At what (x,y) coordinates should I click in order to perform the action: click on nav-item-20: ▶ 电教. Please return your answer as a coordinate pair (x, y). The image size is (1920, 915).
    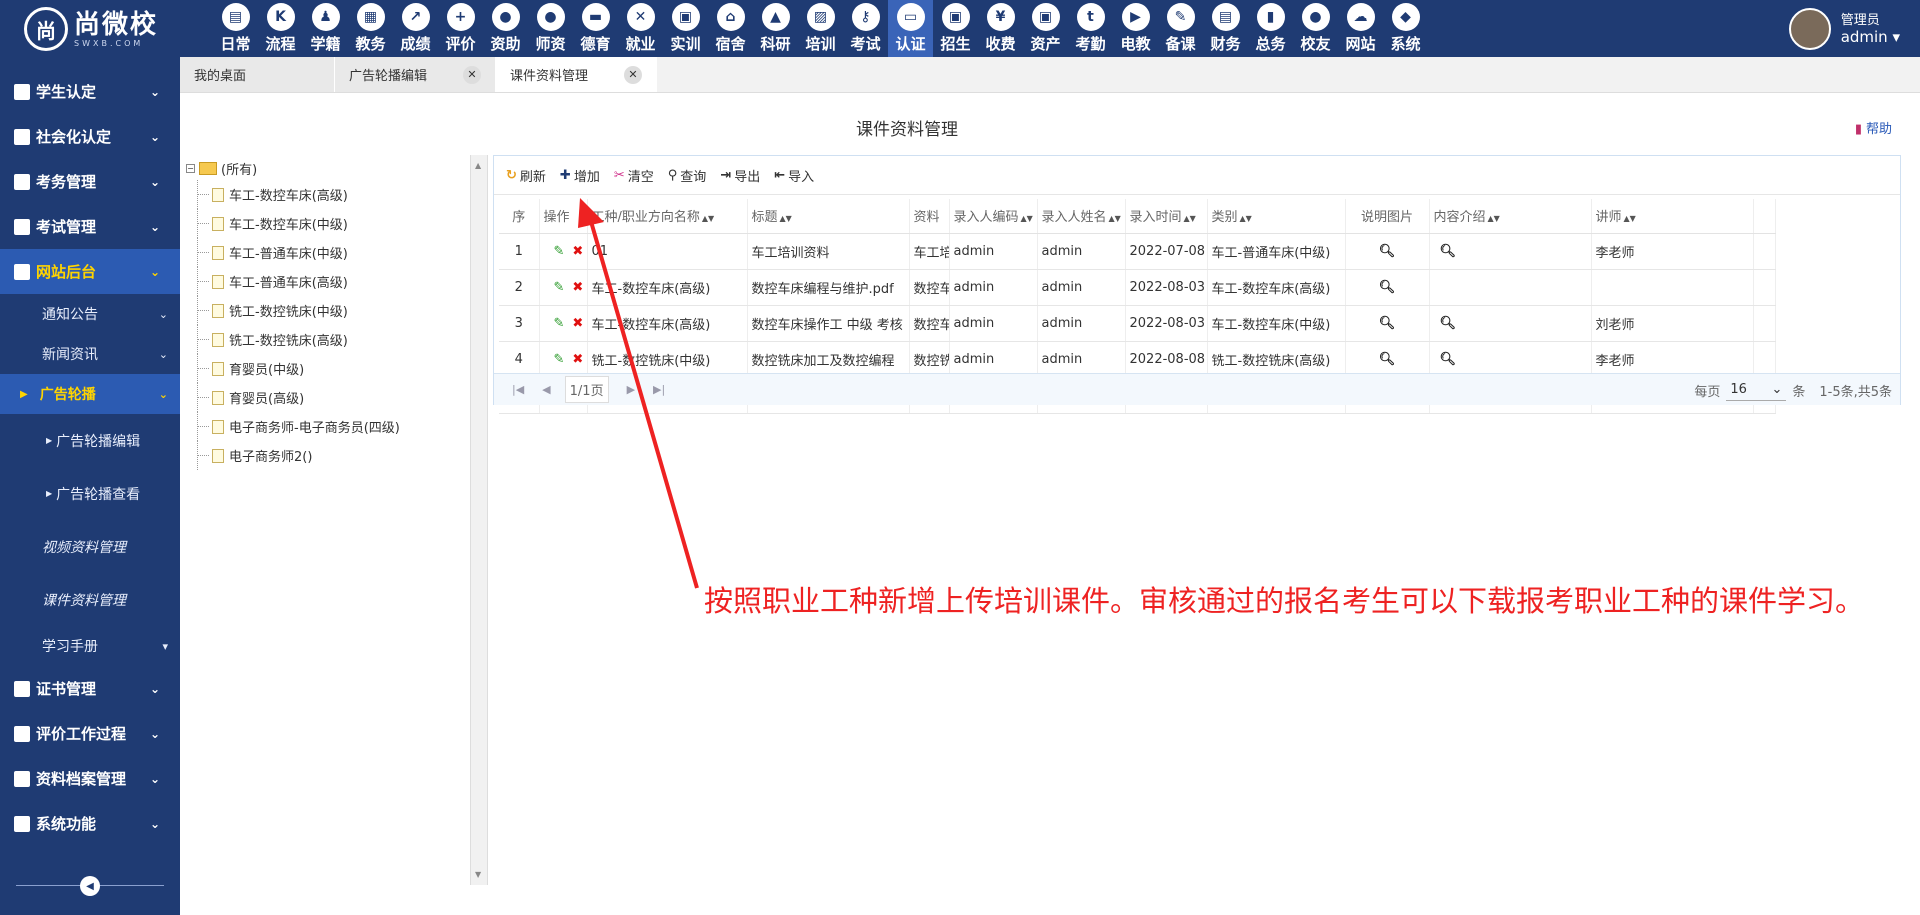
    Looking at the image, I should click on (1135, 28).